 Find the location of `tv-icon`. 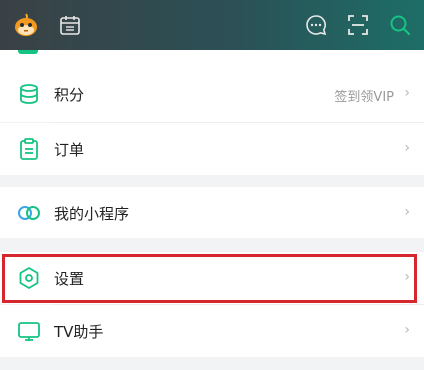

tv-icon is located at coordinates (29, 331).